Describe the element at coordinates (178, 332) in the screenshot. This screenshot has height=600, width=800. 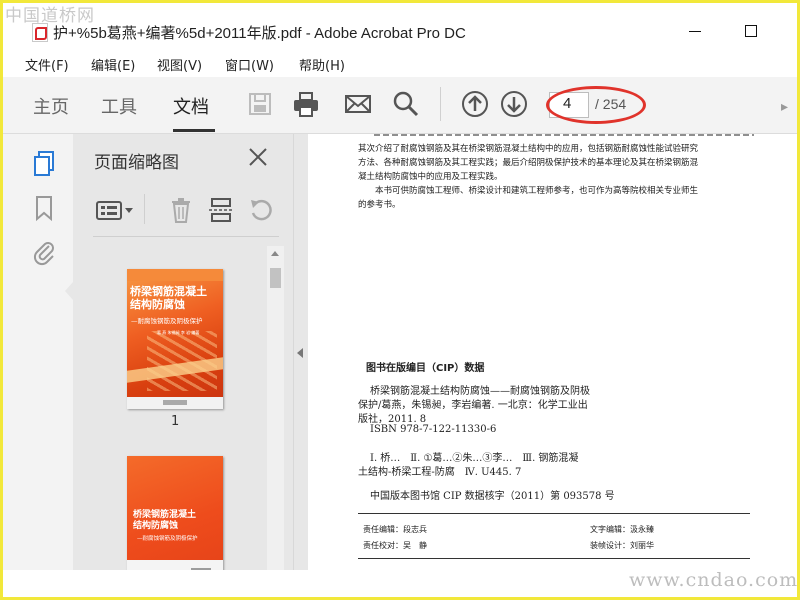
I see `cover-authors: 葛 燕 朱锡昶 李 岩 编著` at that location.